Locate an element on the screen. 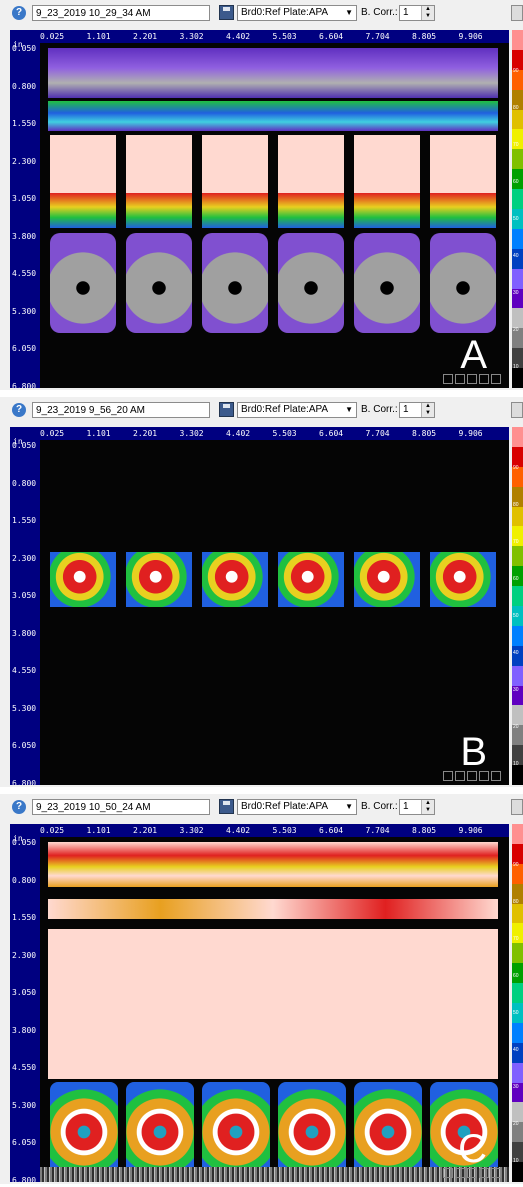 This screenshot has height=1187, width=523. plate-text: Brd0:Ref Plate:APA is located at coordinates (285, 12).